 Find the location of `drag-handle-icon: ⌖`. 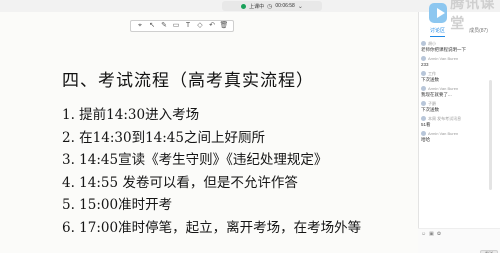

drag-handle-icon: ⌖ is located at coordinates (140, 26).